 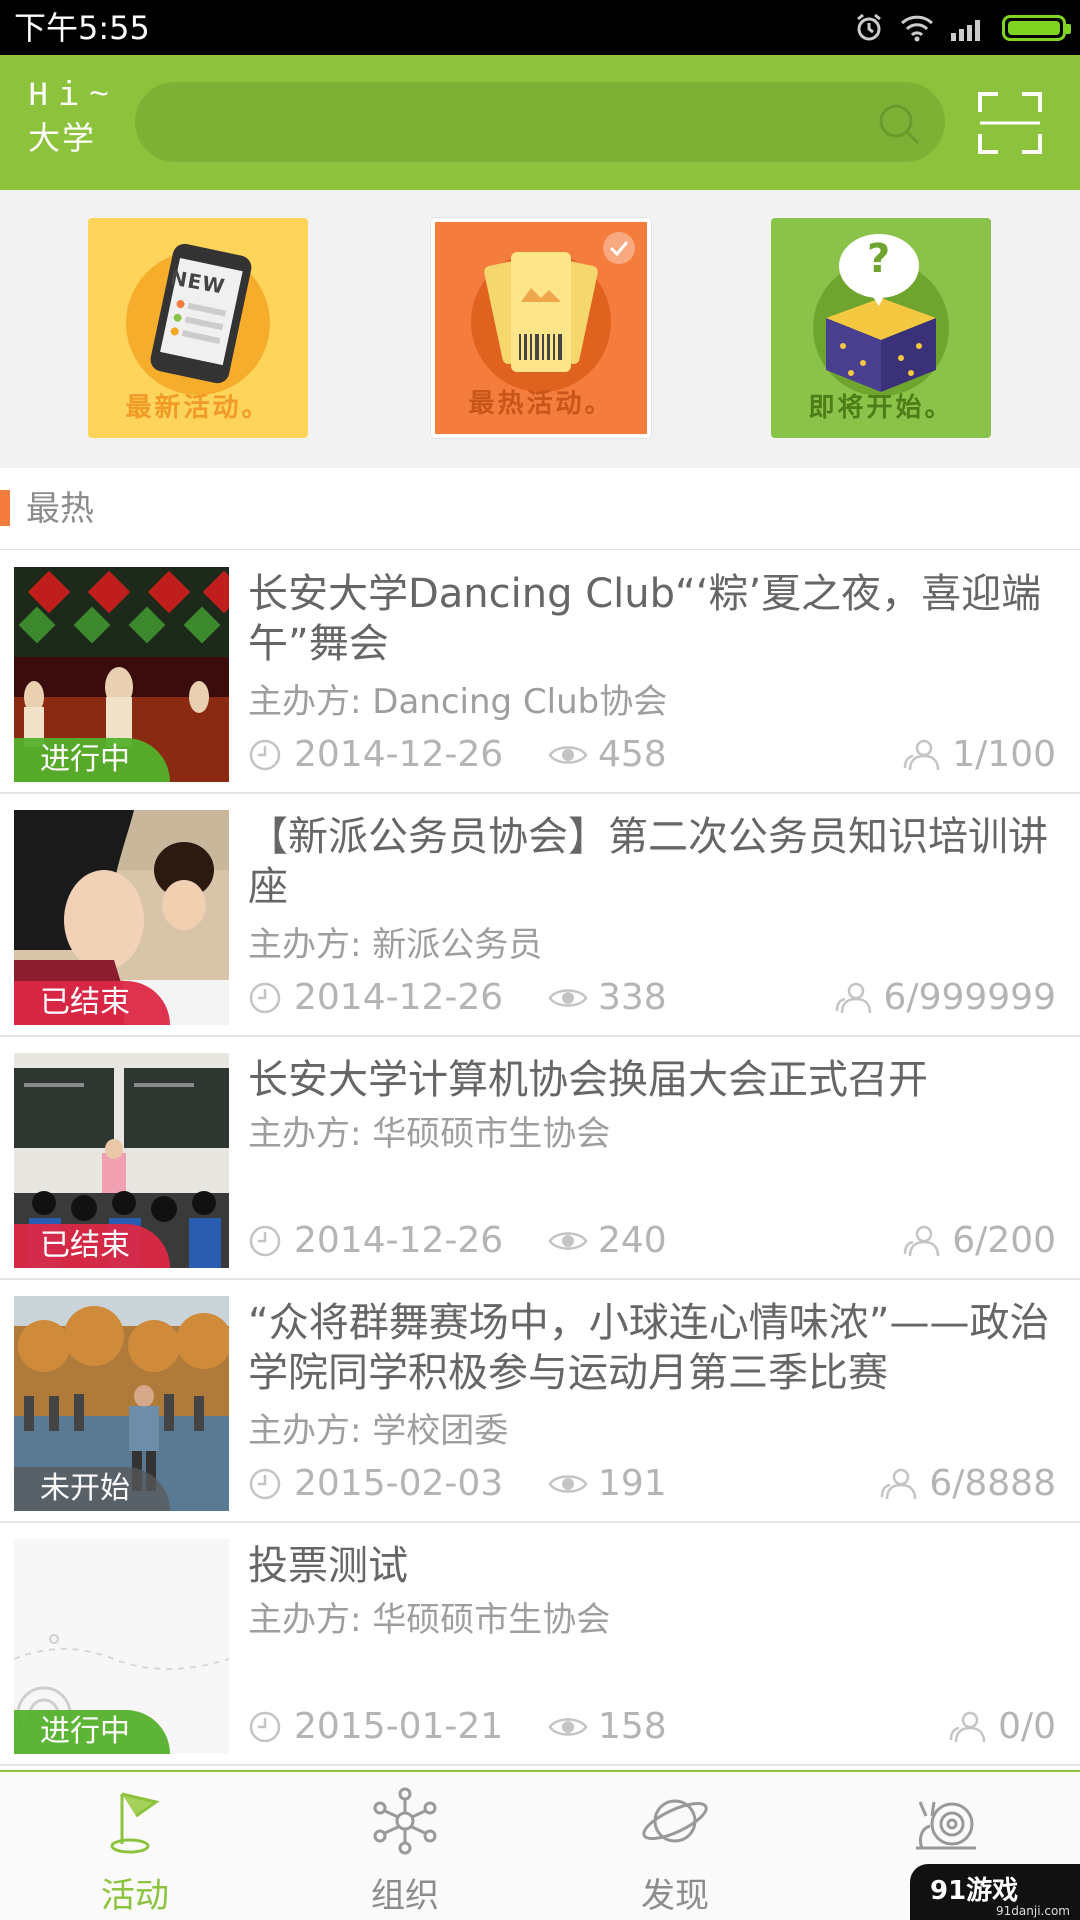 I want to click on views-info: 338, so click(x=607, y=998).